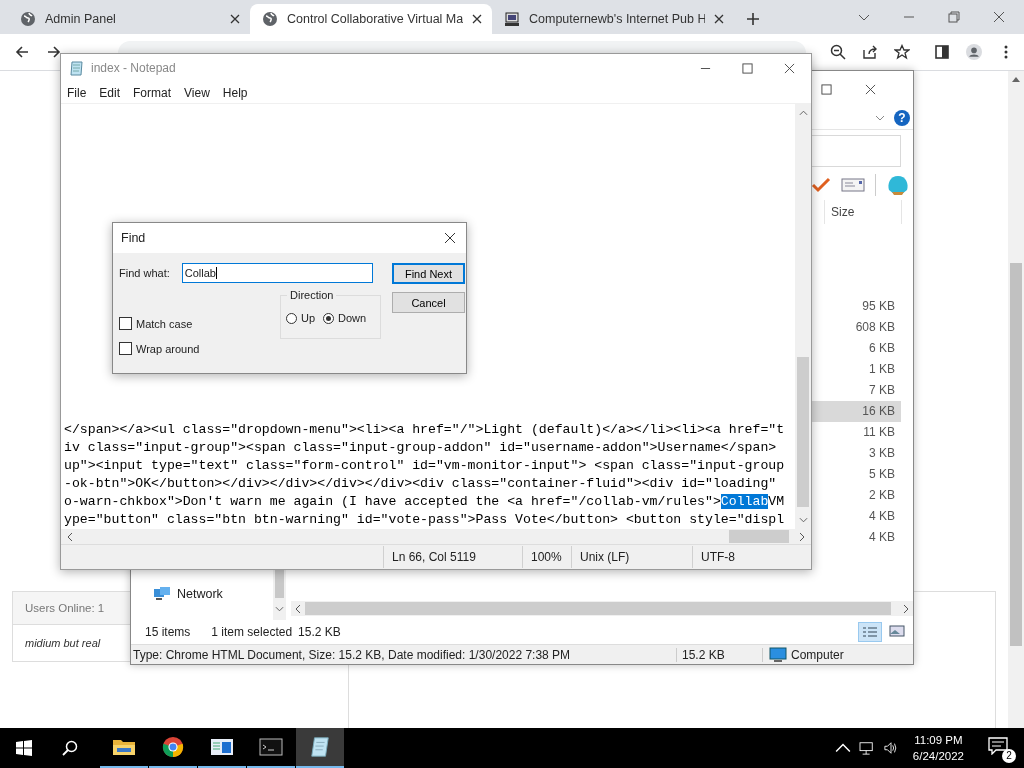  What do you see at coordinates (173, 747) in the screenshot?
I see `chrome-icon` at bounding box center [173, 747].